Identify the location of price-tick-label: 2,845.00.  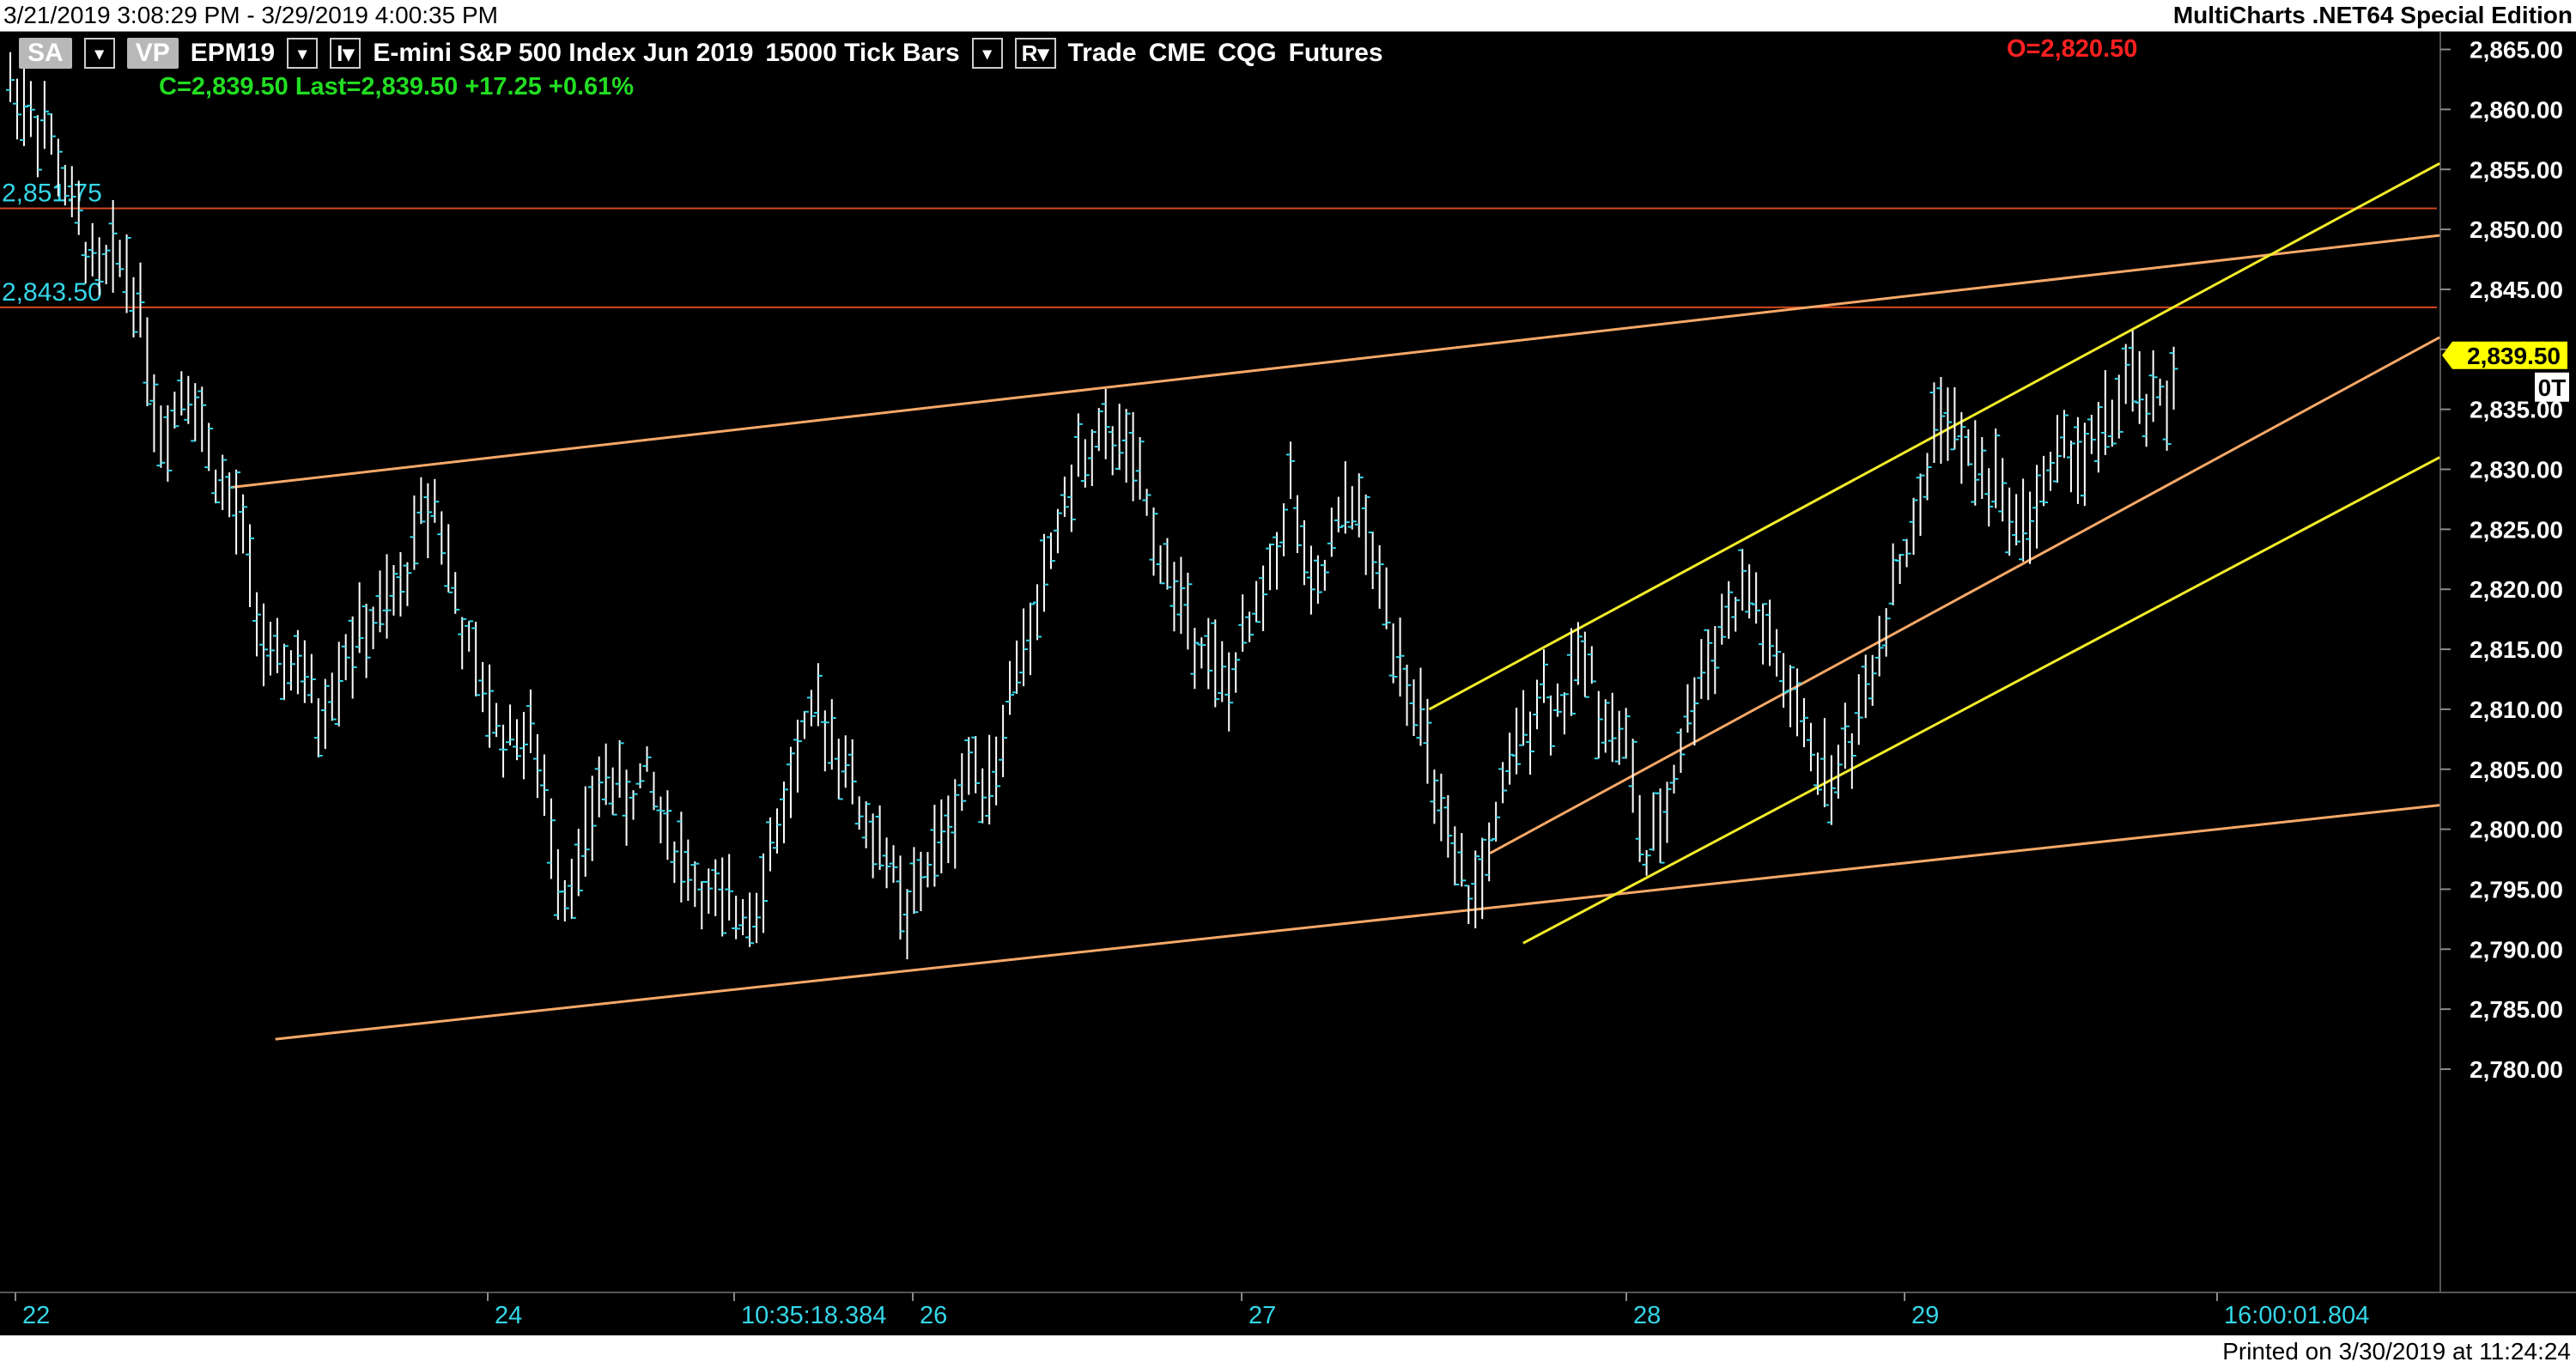
(2516, 290).